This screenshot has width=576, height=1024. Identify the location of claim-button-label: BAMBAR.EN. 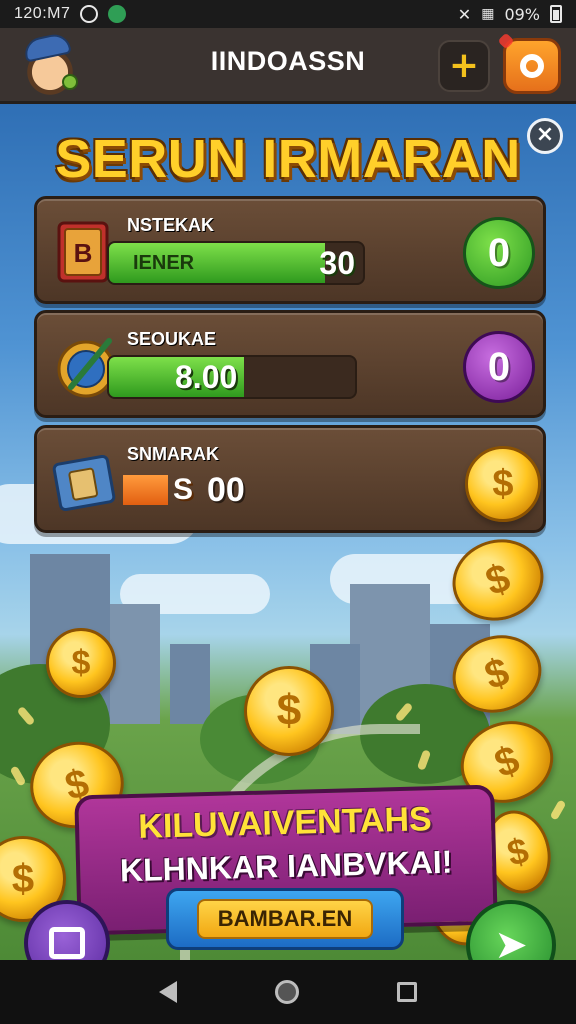
(285, 919).